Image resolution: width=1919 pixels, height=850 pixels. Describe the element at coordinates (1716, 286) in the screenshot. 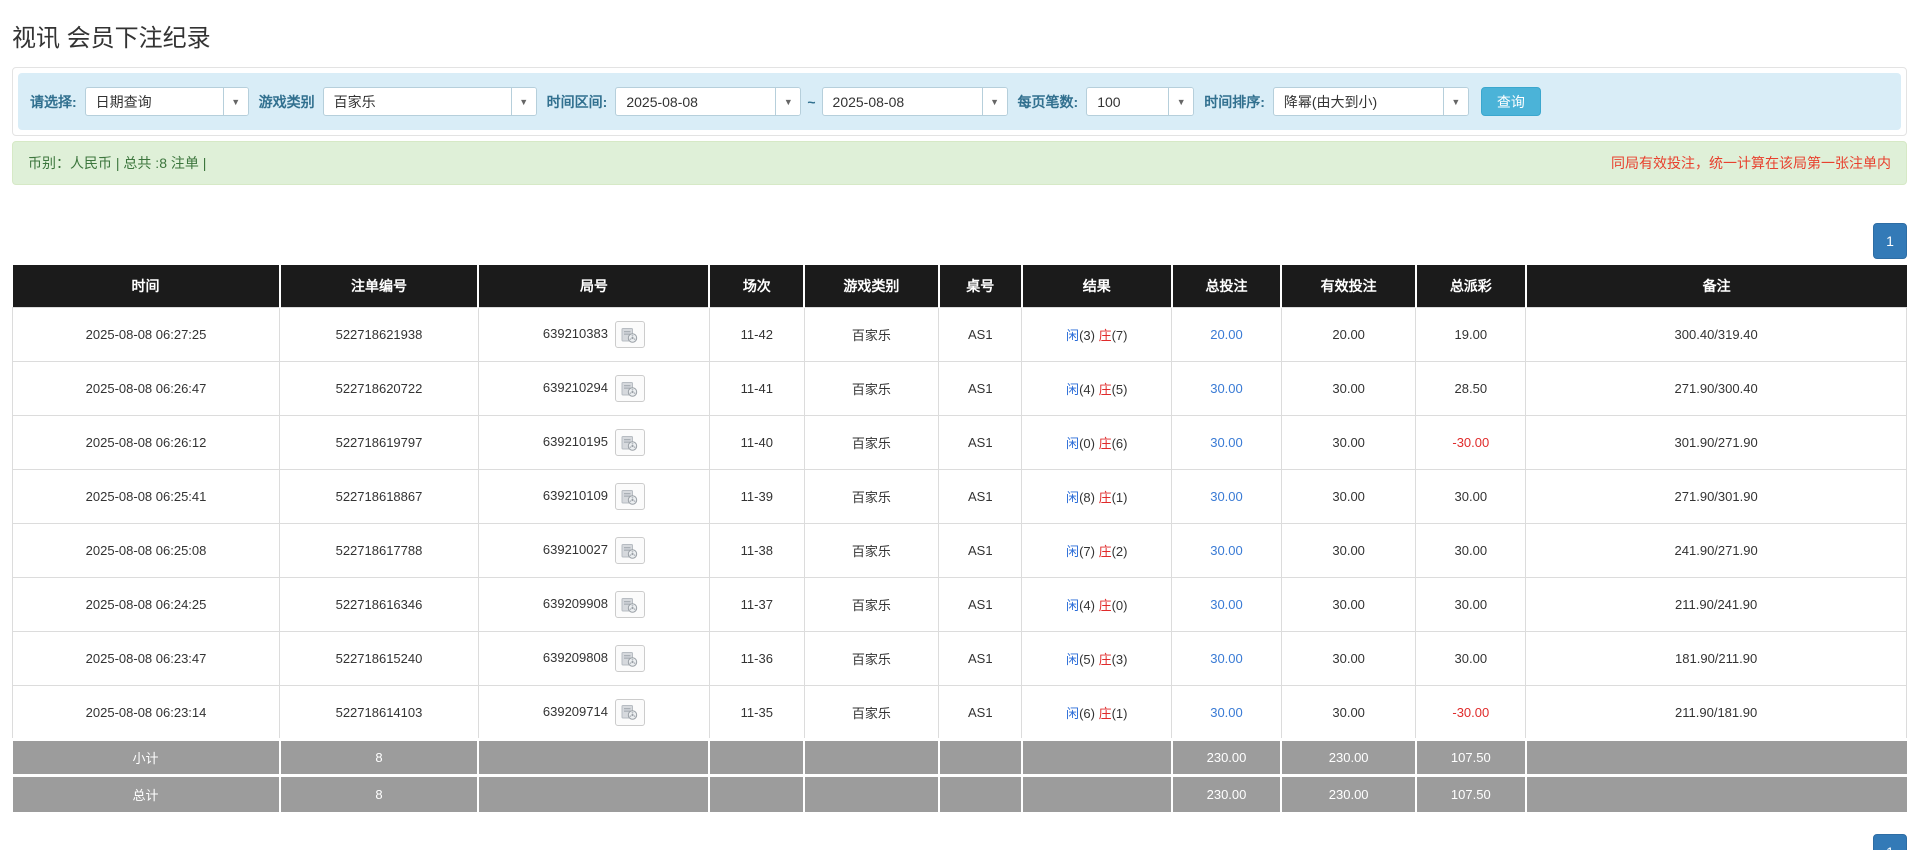

I see `column-header: 备注` at that location.